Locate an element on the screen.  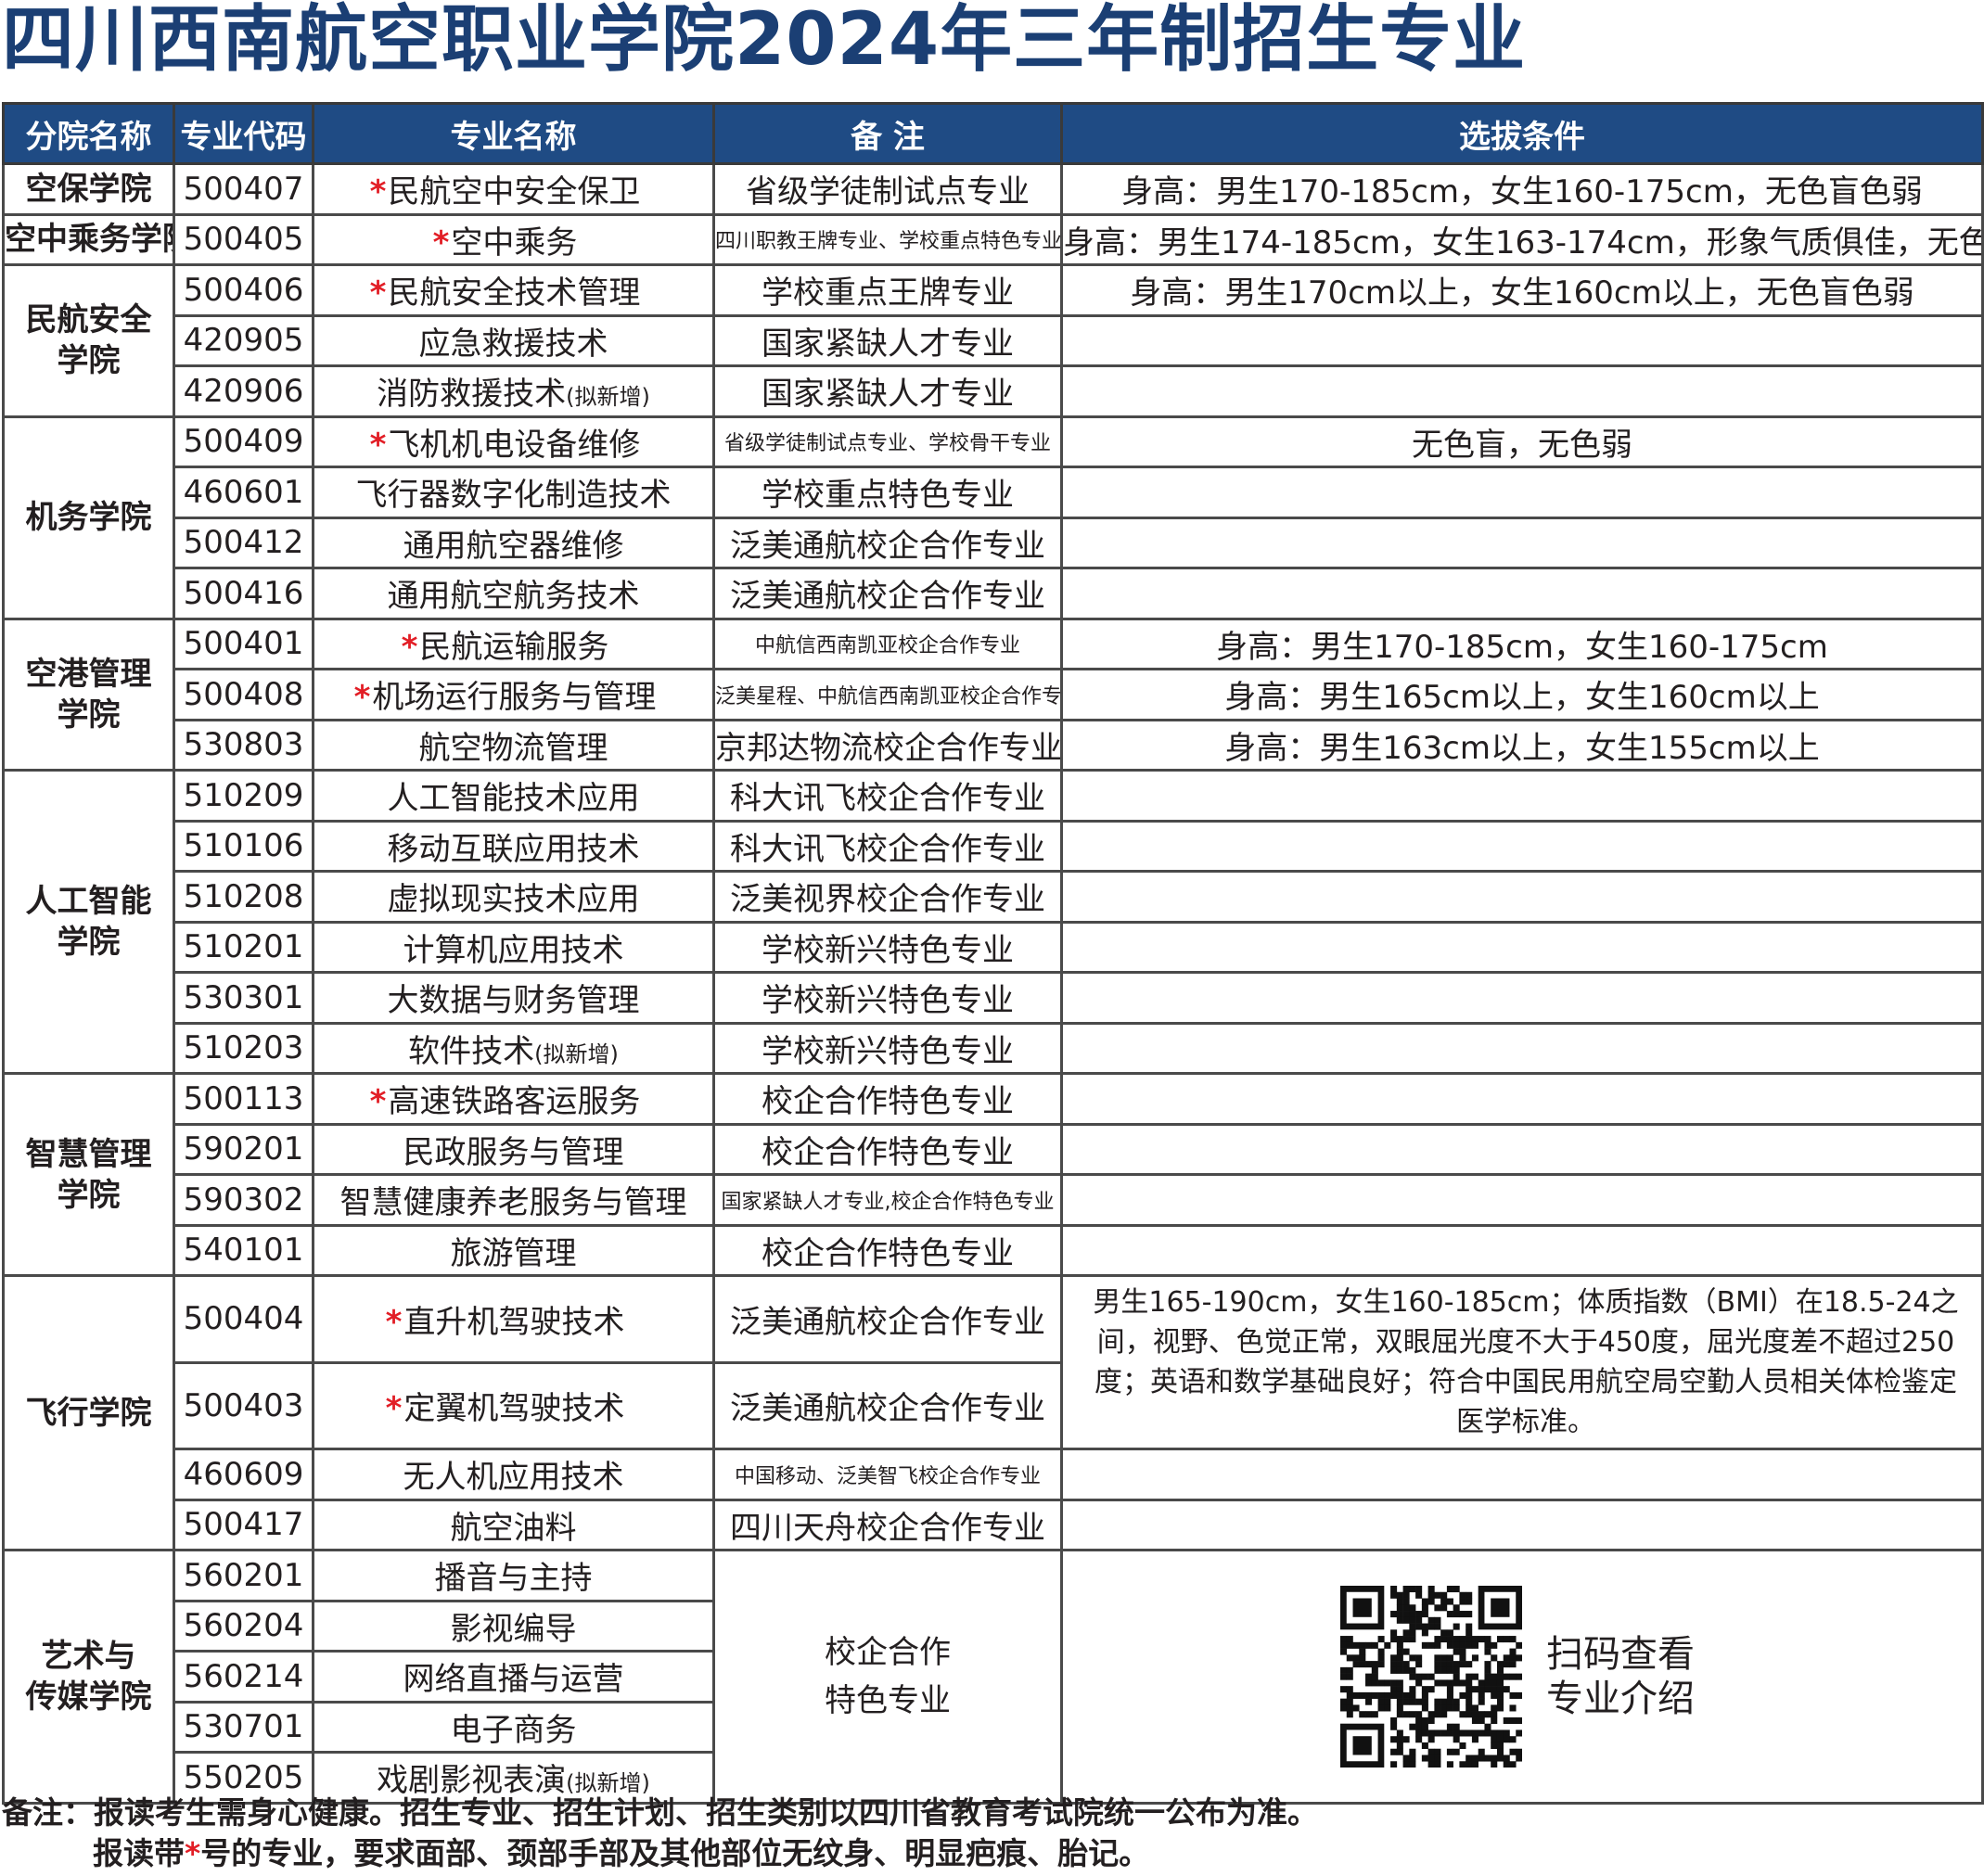
qr-caption-line: 扫码查看 is located at coordinates (1620, 1654).